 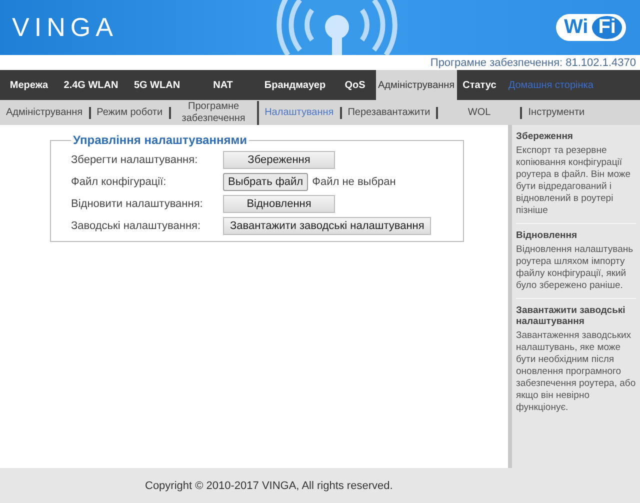 I want to click on help-text: Завантаження заводських налаштувань, яке може бути необхідним після оновлення програмного забезпечення роутера, або якщо він невірно функціонує., so click(x=576, y=372).